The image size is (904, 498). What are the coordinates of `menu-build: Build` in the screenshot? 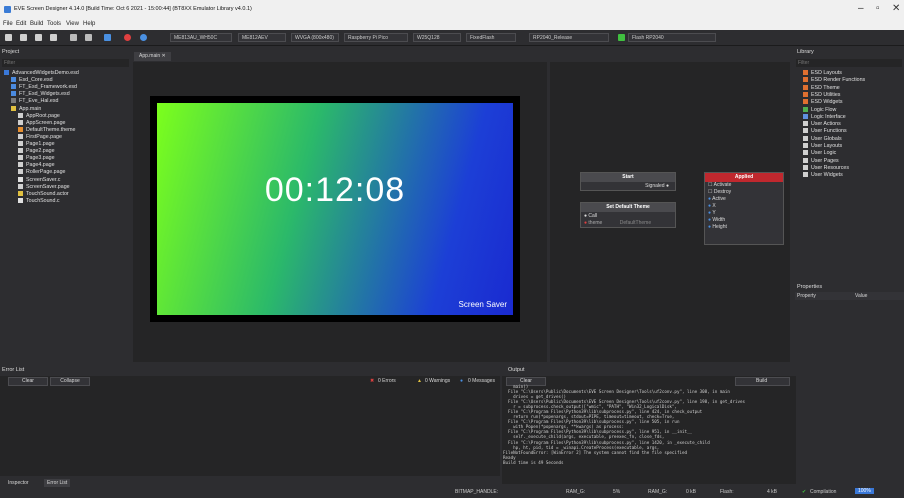 It's located at (36, 24).